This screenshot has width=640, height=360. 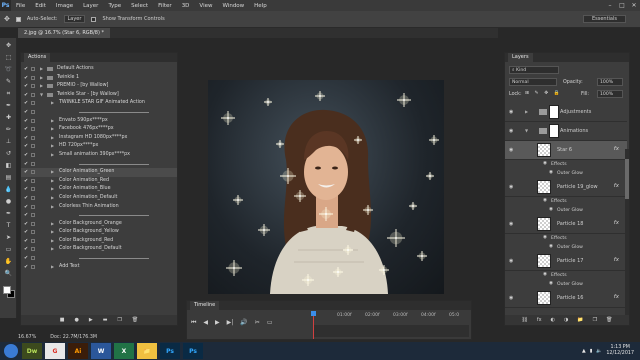 What do you see at coordinates (18, 19) in the screenshot?
I see `auto-select-checkbox` at bounding box center [18, 19].